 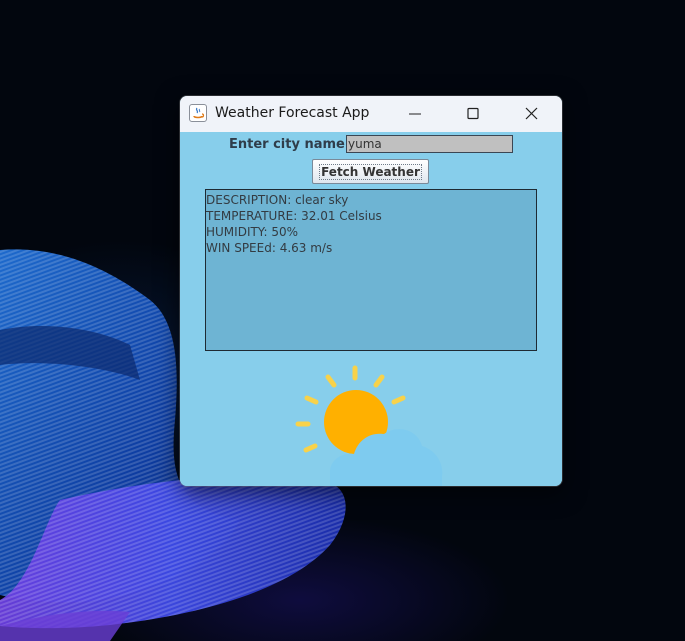 I want to click on window-title: Weather Forecast App, so click(x=292, y=113).